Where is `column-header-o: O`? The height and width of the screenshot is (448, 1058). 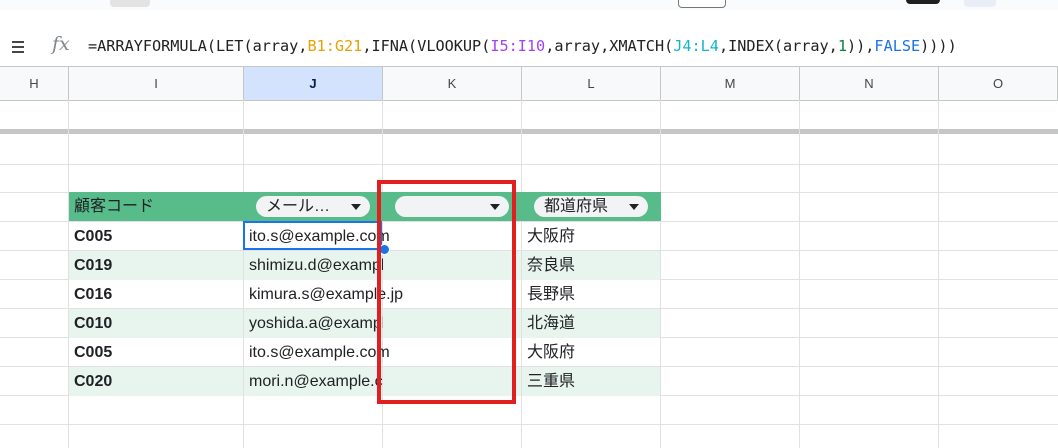 column-header-o: O is located at coordinates (998, 83).